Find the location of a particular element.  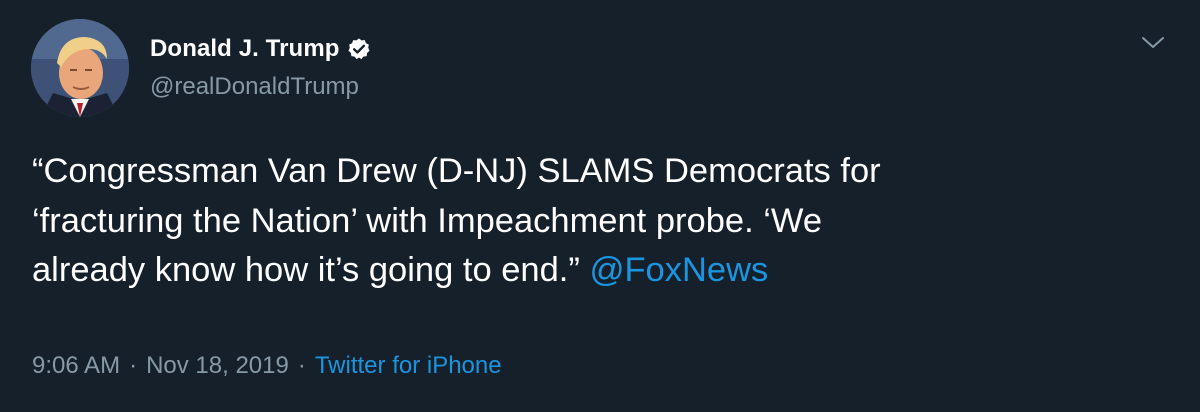

mention-link: @FoxNews is located at coordinates (678, 270).